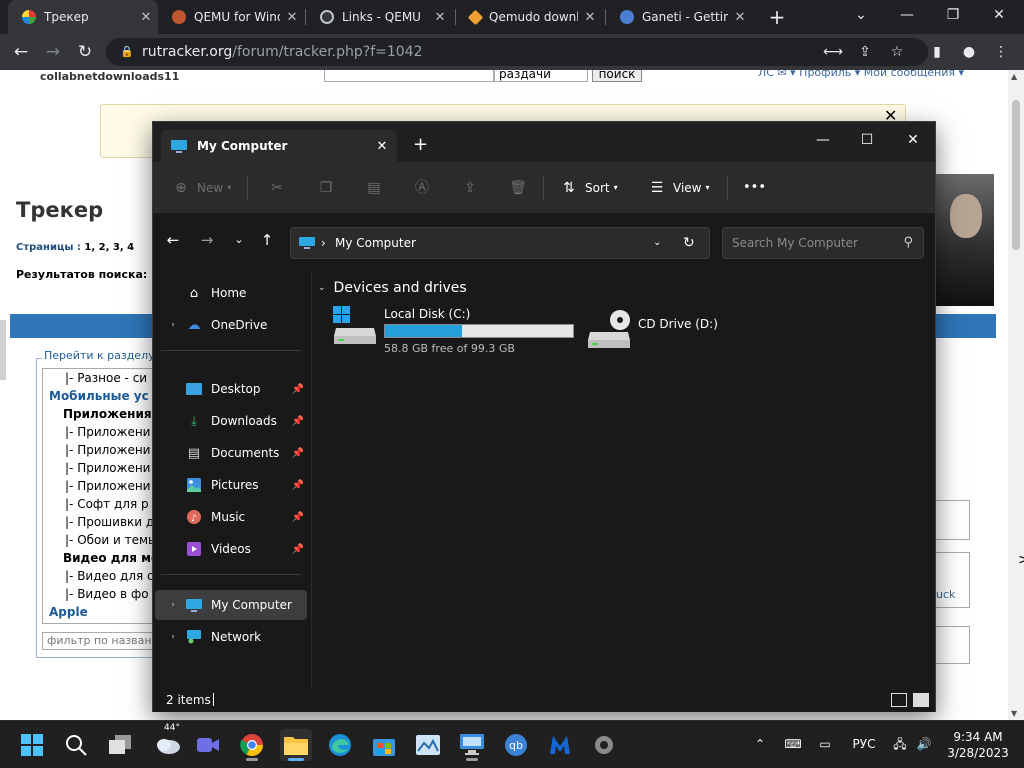  Describe the element at coordinates (428, 745) in the screenshot. I see `photos-button` at that location.